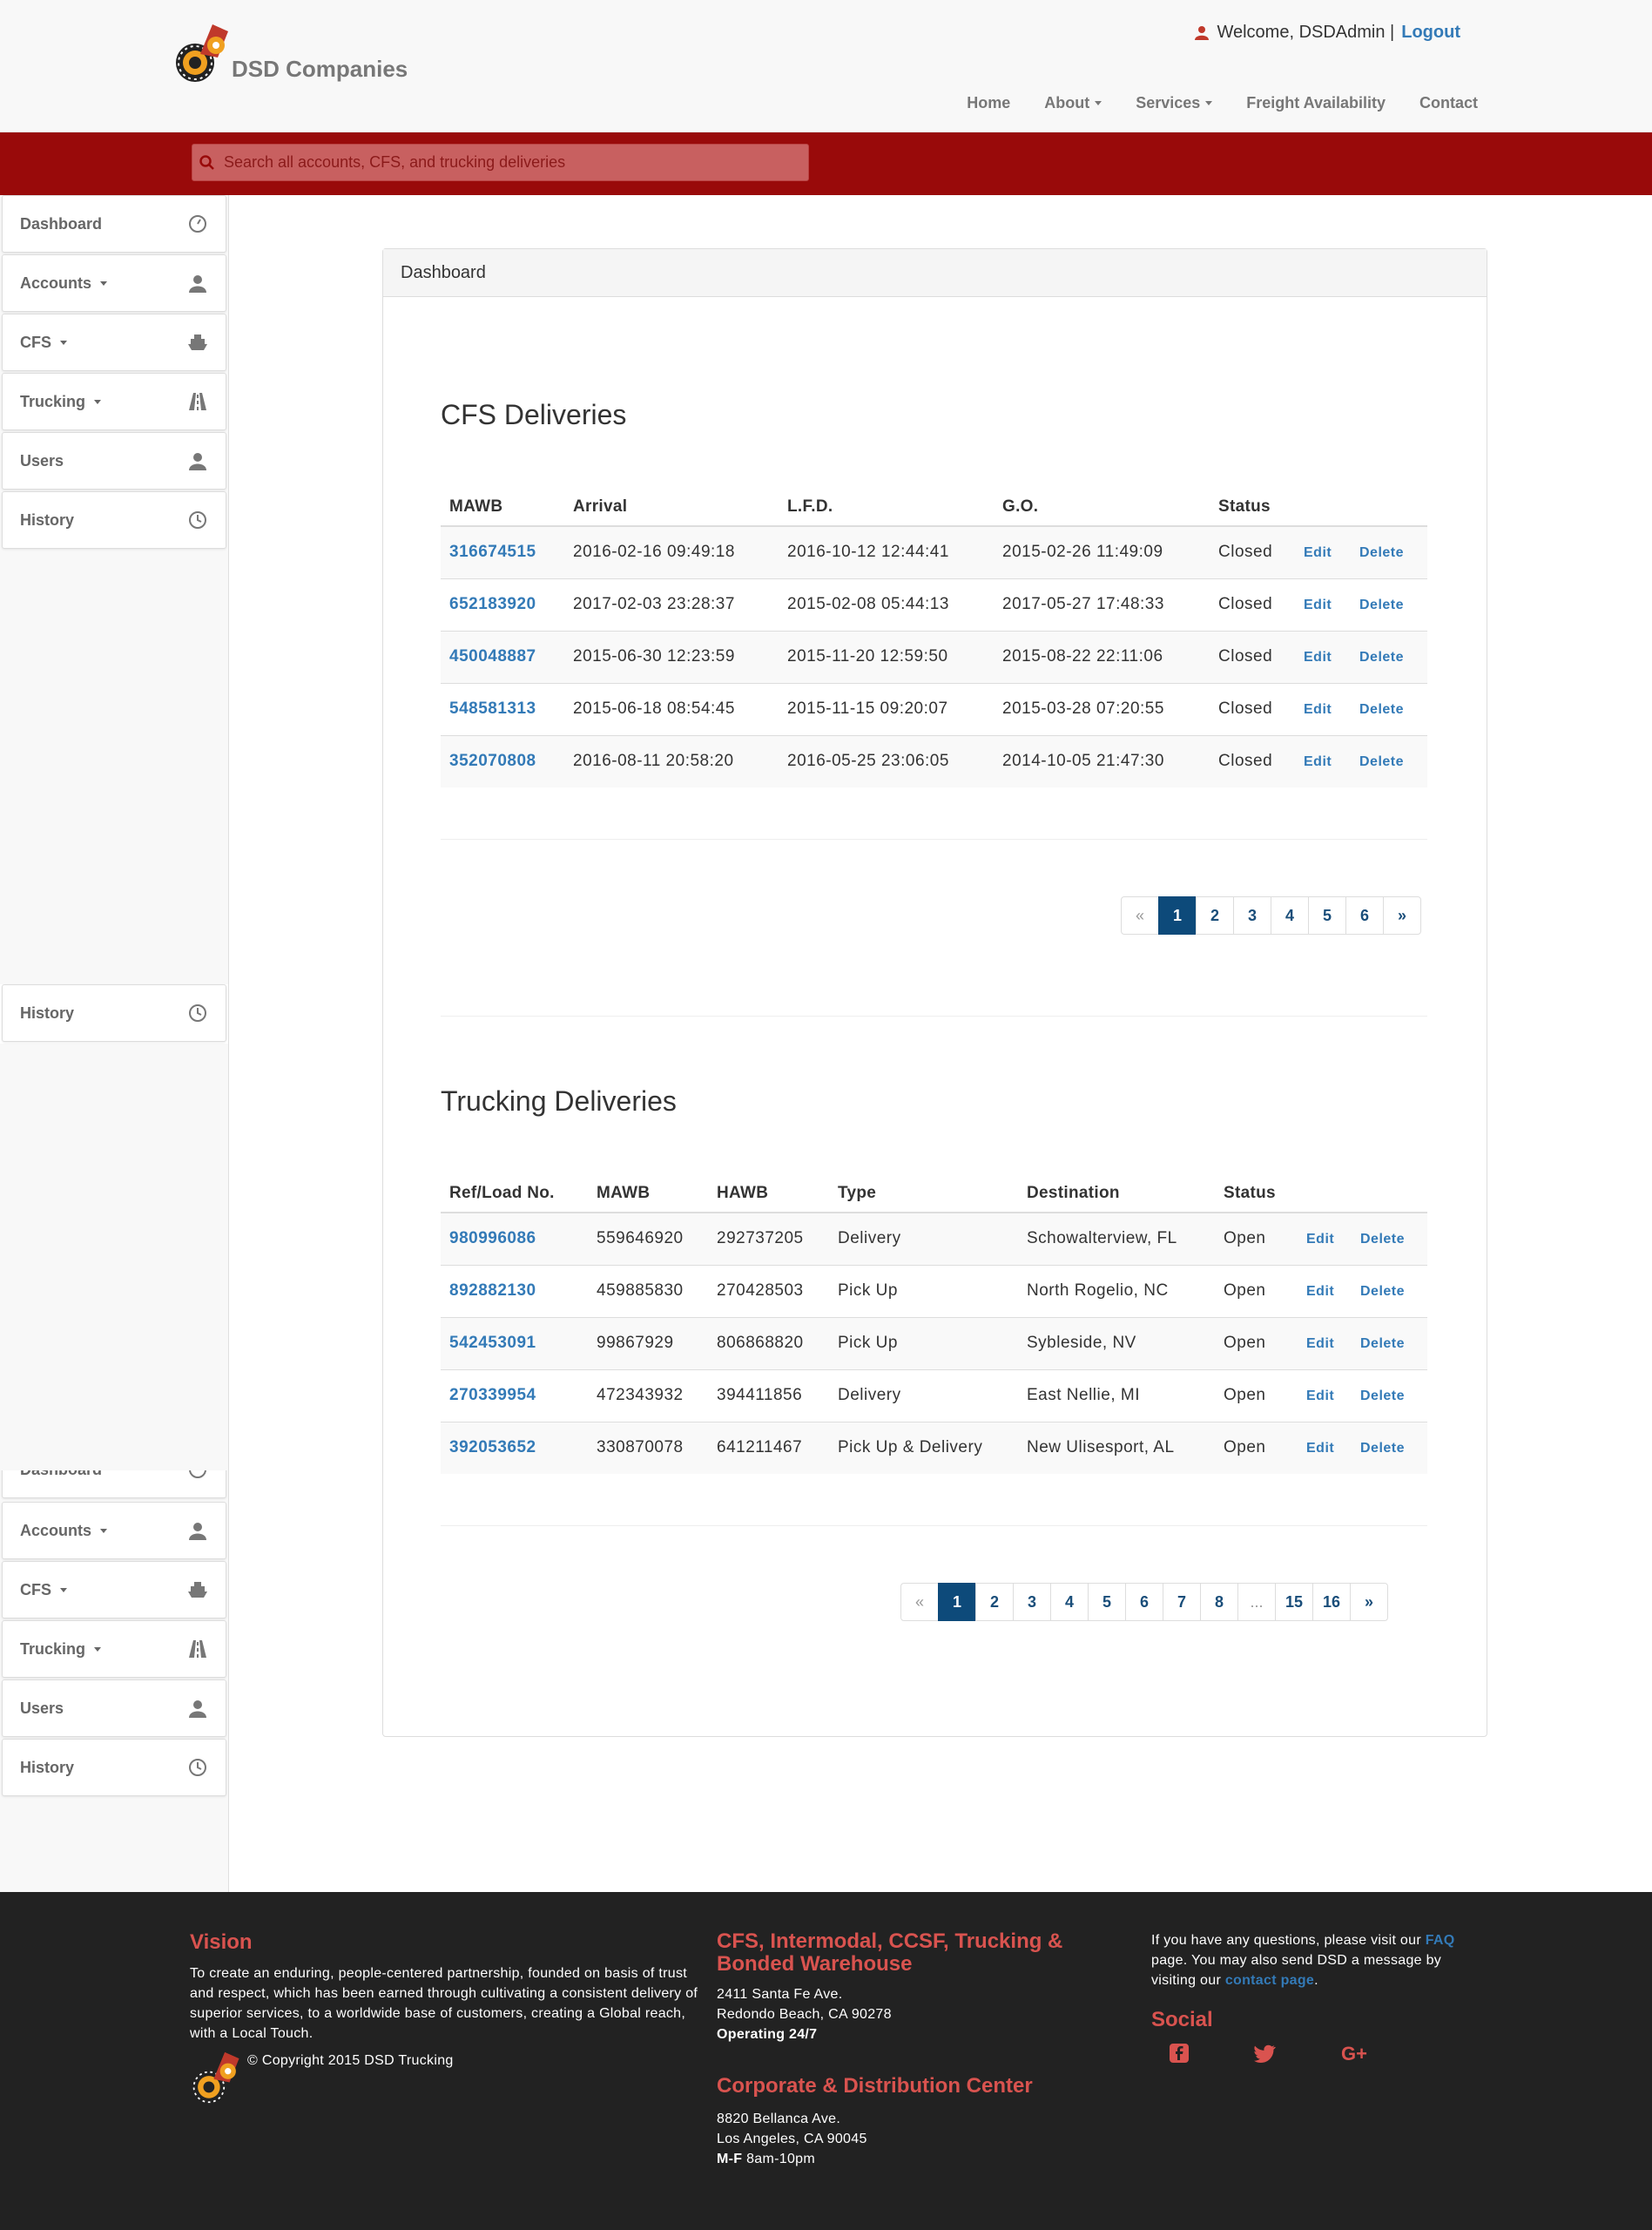 The width and height of the screenshot is (1652, 2230). Describe the element at coordinates (1312, 2053) in the screenshot. I see `social-links: G+` at that location.